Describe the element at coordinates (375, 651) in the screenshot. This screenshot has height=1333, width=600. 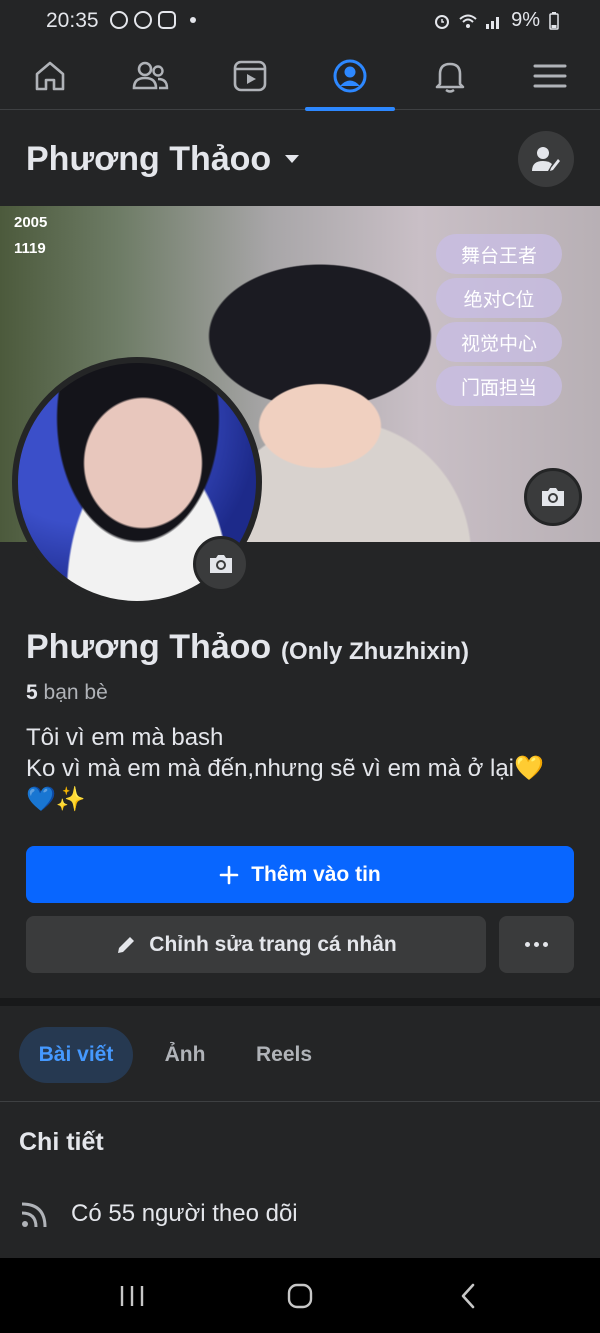
I see `profile-alternate-name: (Only Zhuzhixin)` at that location.